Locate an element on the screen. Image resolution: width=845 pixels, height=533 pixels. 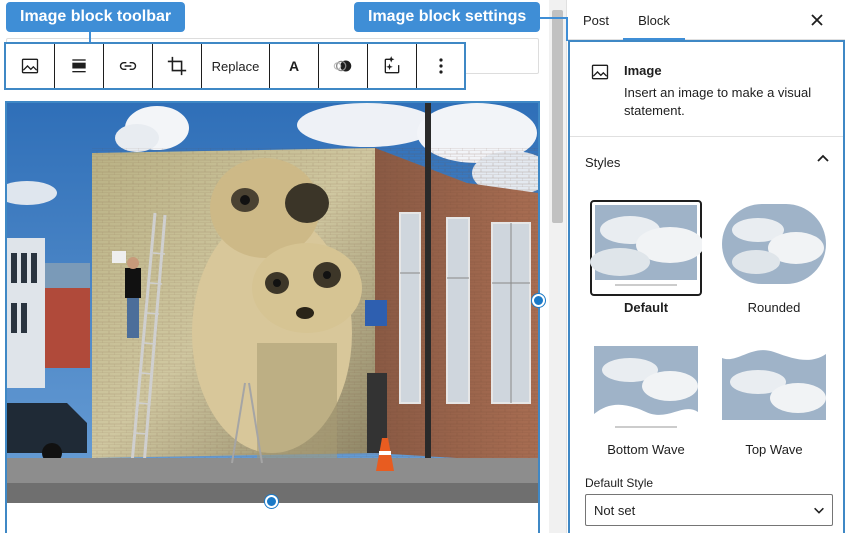
text-overlay-icon: A is located at coordinates (294, 66).